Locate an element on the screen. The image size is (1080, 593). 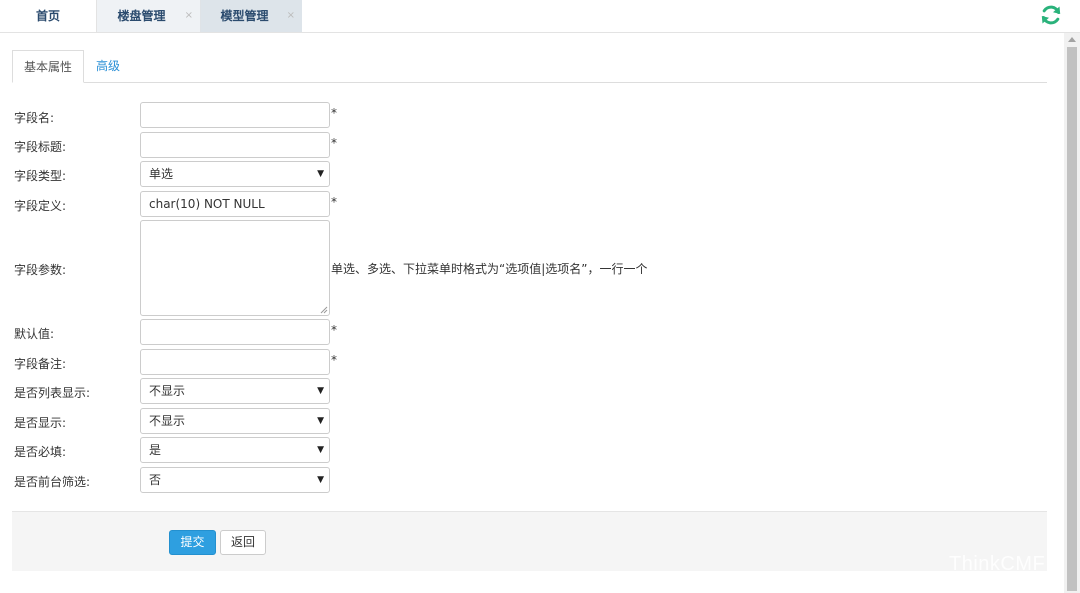
scroll-up-arrow-icon is located at coordinates (1072, 40).